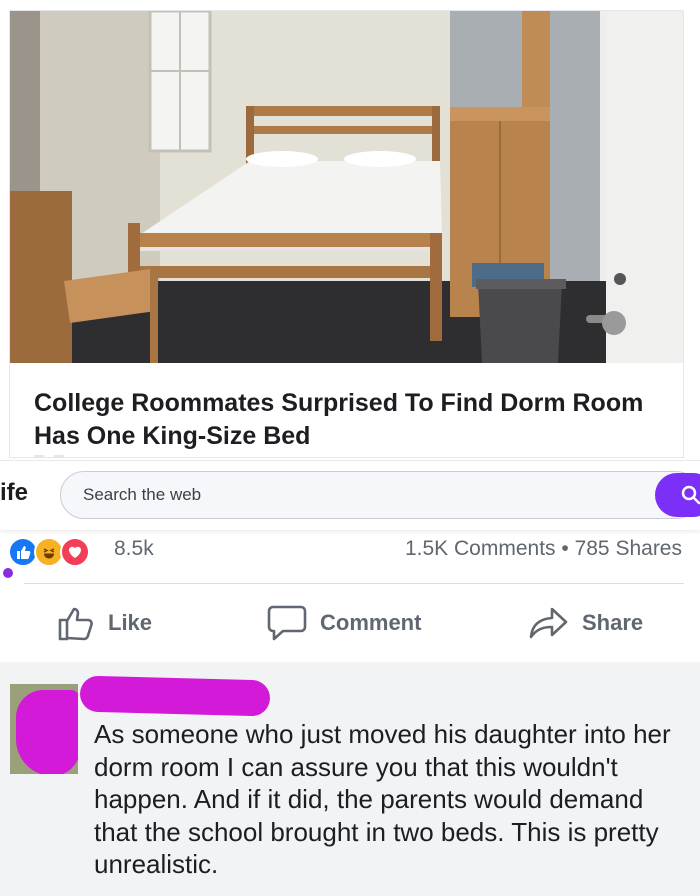  I want to click on shares-count: 785 Shares, so click(628, 548).